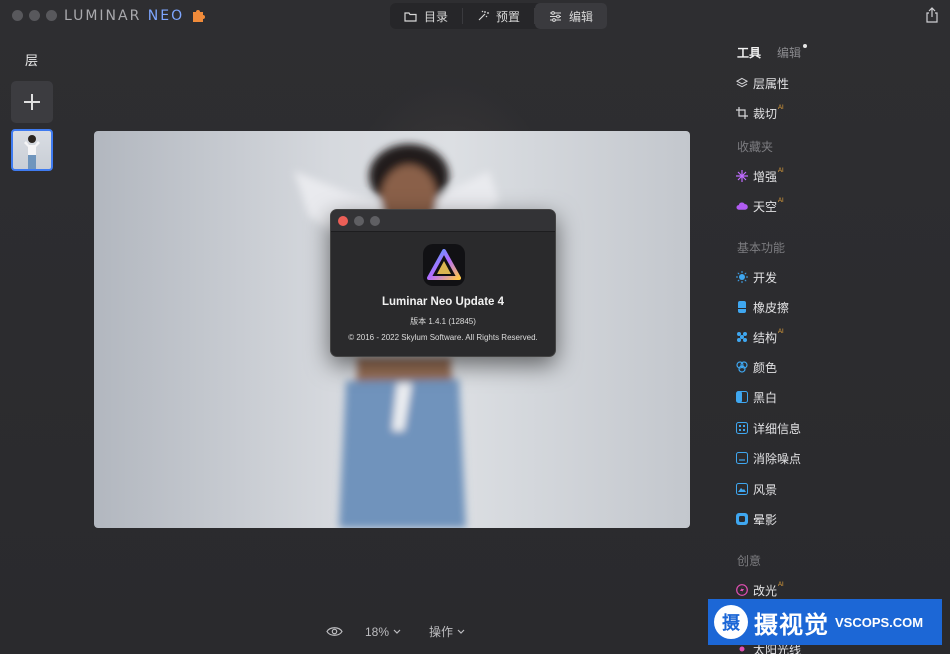 The height and width of the screenshot is (654, 950). What do you see at coordinates (765, 206) in the screenshot?
I see `tool-sky-label: 天空` at bounding box center [765, 206].